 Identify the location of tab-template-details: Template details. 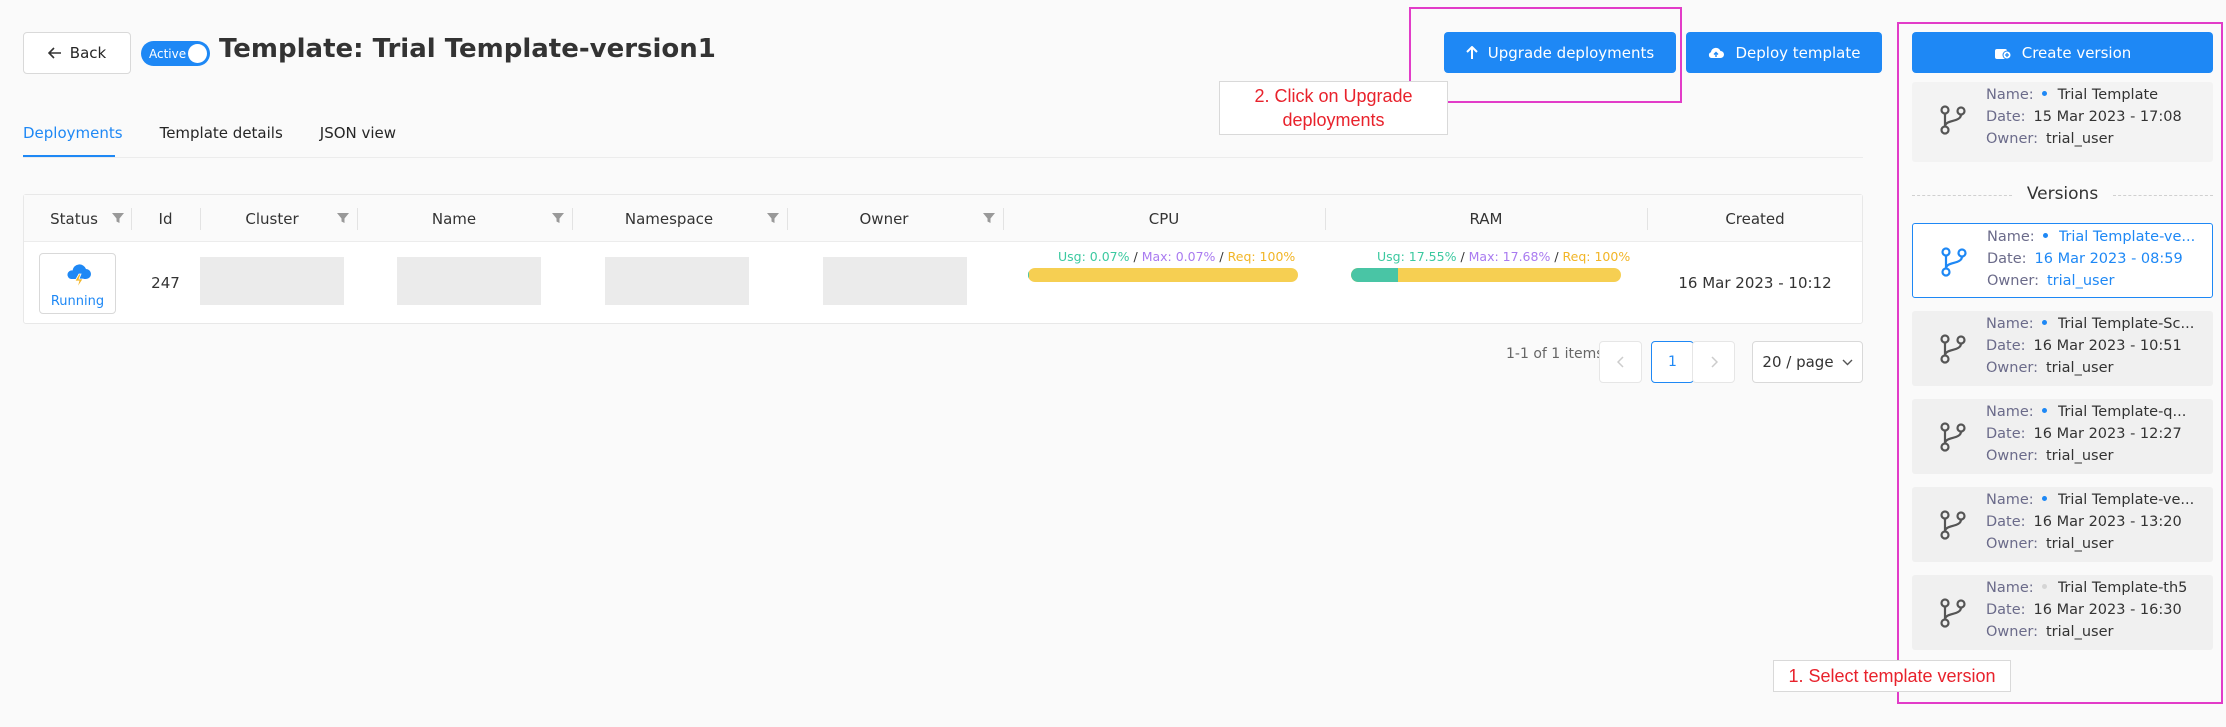
(221, 133).